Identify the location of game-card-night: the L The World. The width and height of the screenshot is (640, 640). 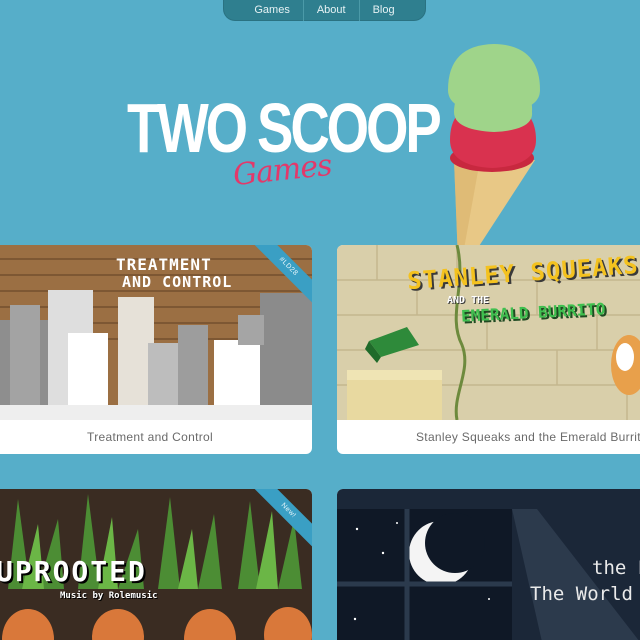
(488, 564).